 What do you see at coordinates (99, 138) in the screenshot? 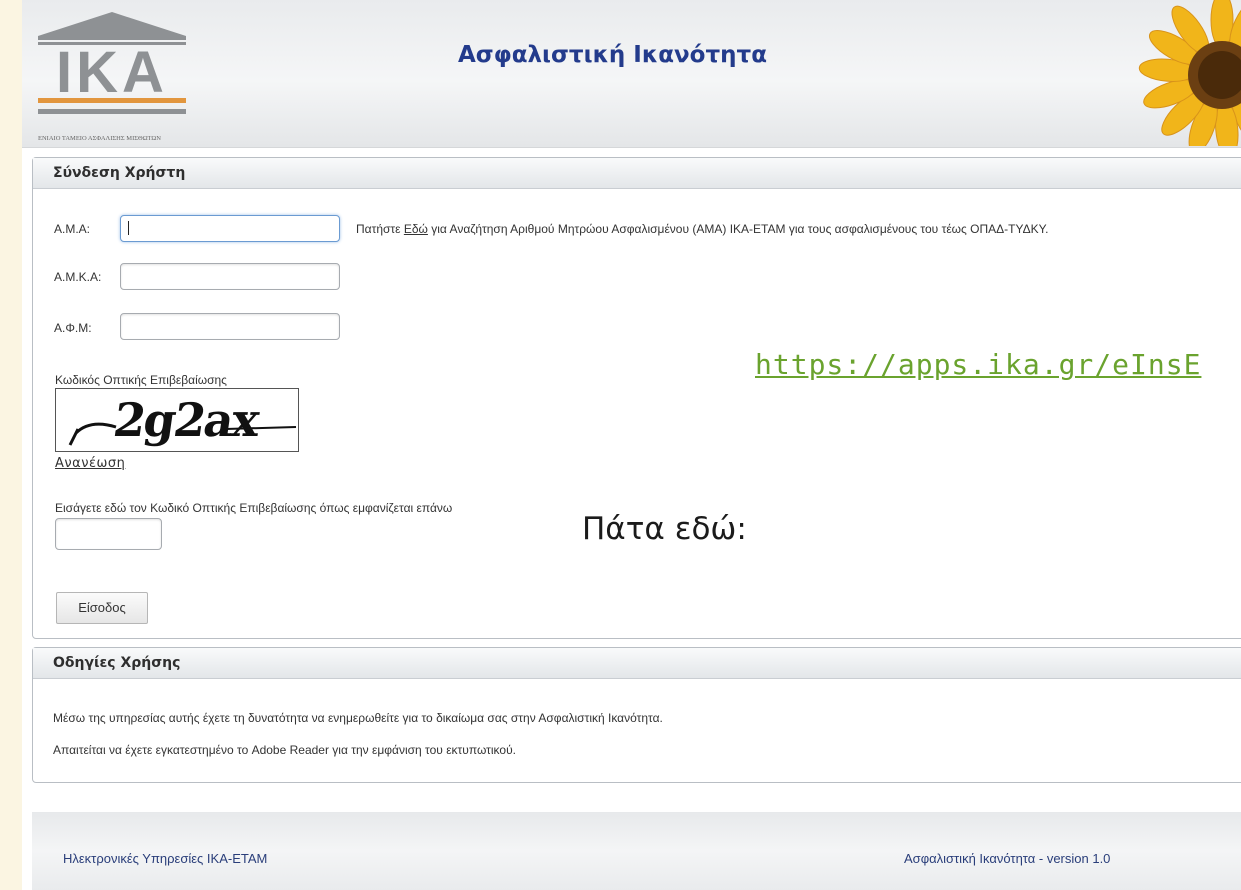
I see `logo-subtitle: ΕΝΙΑΙΟ ΤΑΜΕΙΟ ΑΣΦΑΛΙΣΗΣ ΜΙΣΘΩΤΩΝ` at bounding box center [99, 138].